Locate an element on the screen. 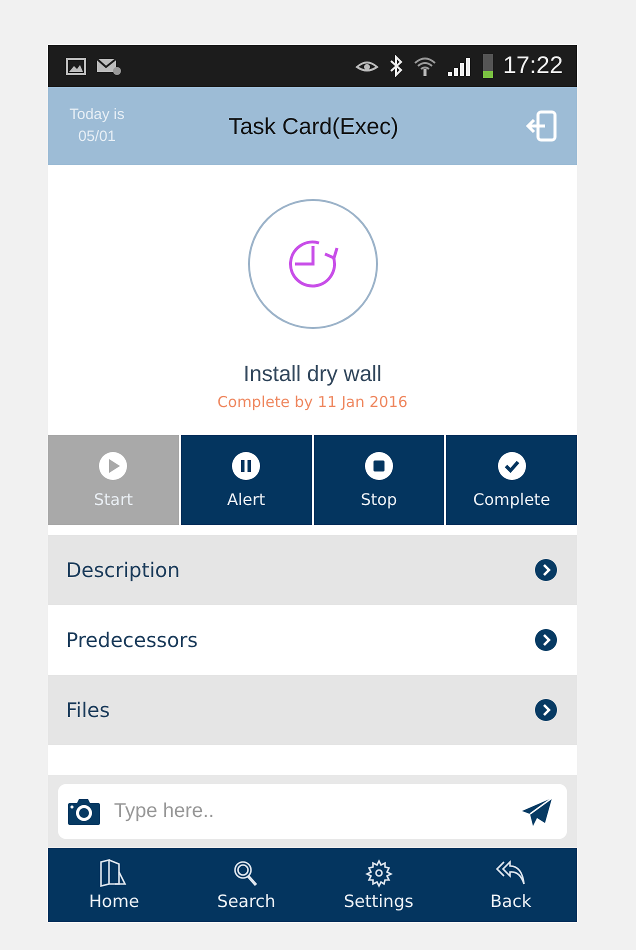  signal-icon is located at coordinates (459, 66).